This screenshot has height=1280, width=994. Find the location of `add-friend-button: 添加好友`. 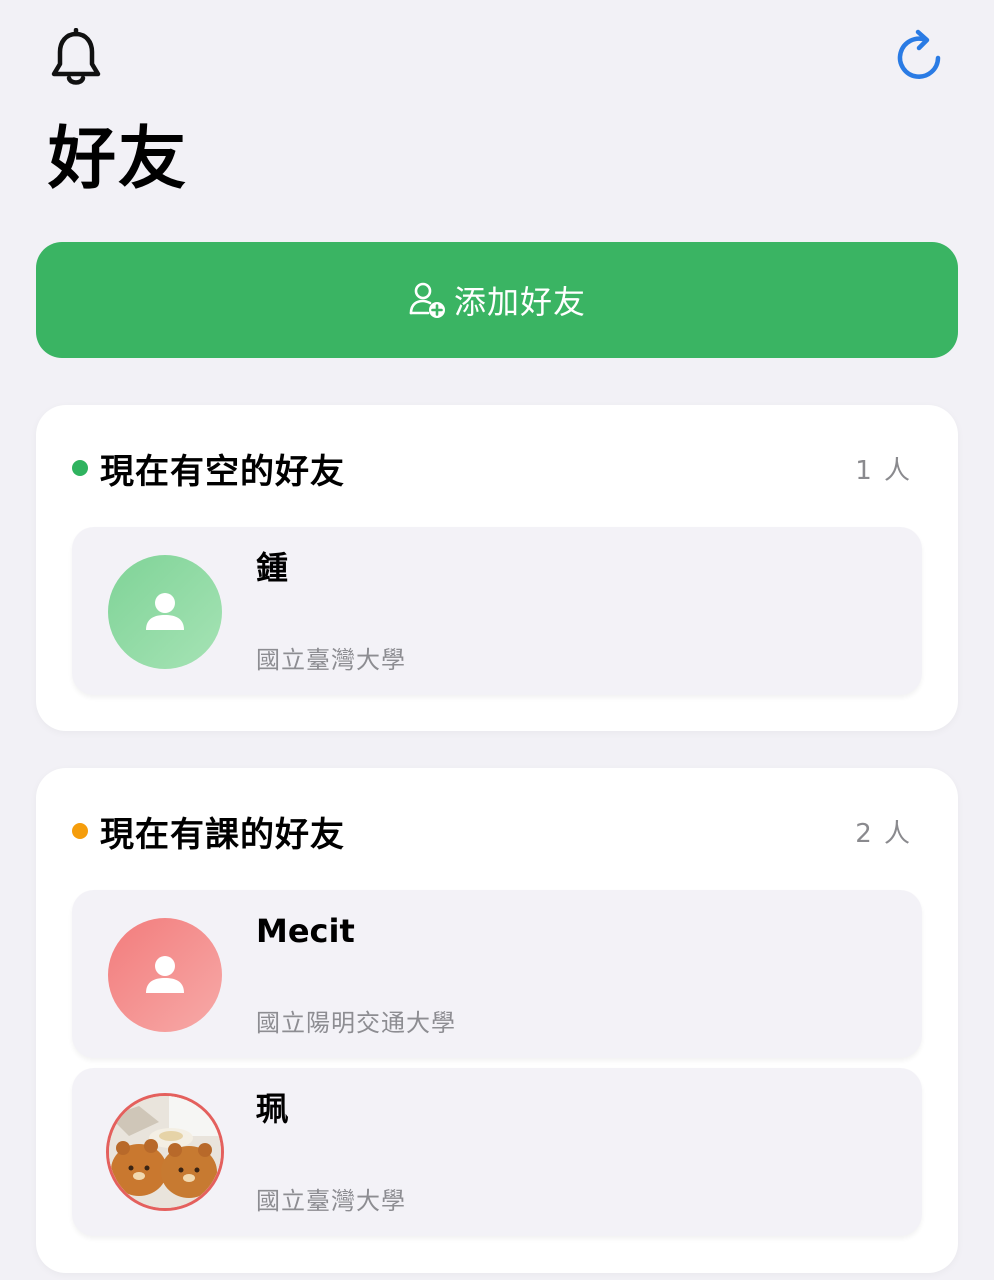

add-friend-button: 添加好友 is located at coordinates (497, 300).